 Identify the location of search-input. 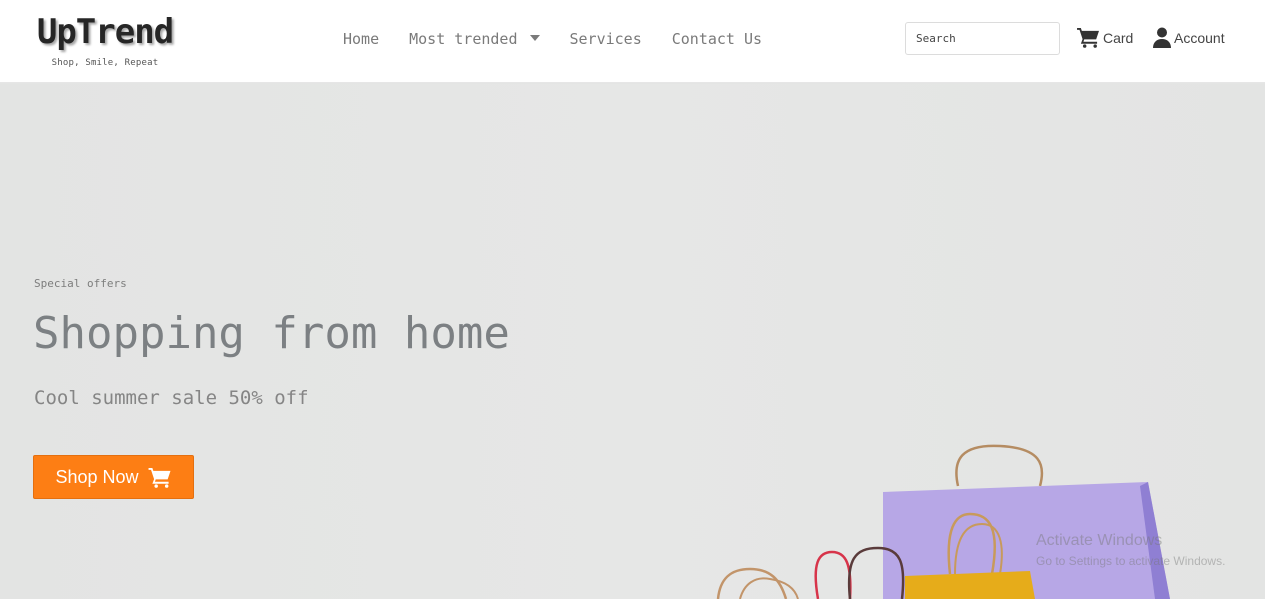
(982, 38).